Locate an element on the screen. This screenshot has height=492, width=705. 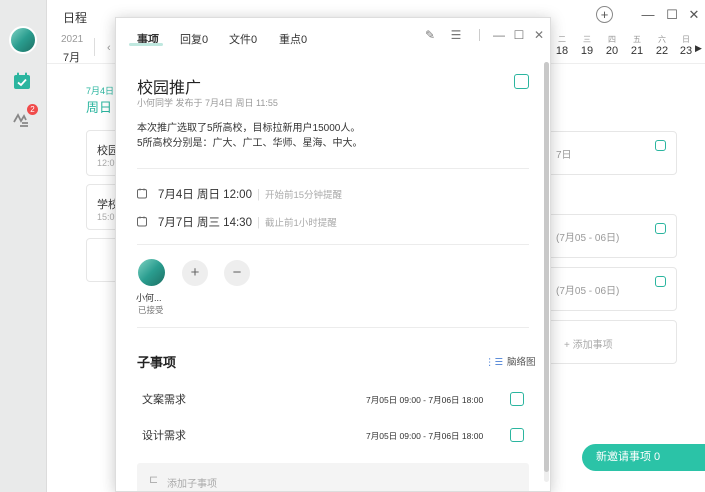
day-cell: 六 22 is located at coordinates (662, 47).